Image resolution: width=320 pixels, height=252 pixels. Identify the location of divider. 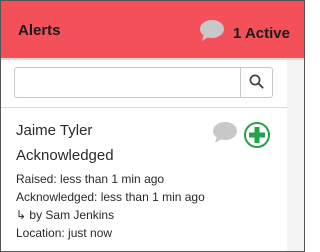
(144, 107).